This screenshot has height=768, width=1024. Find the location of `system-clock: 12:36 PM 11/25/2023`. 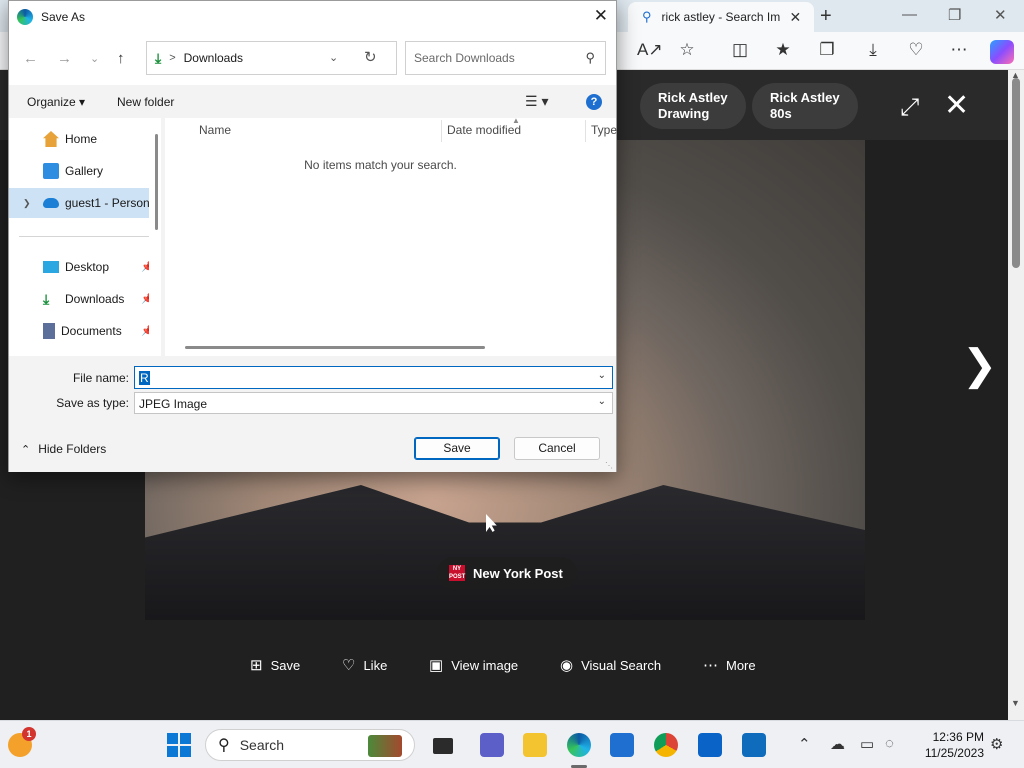

system-clock: 12:36 PM 11/25/2023 is located at coordinates (948, 745).